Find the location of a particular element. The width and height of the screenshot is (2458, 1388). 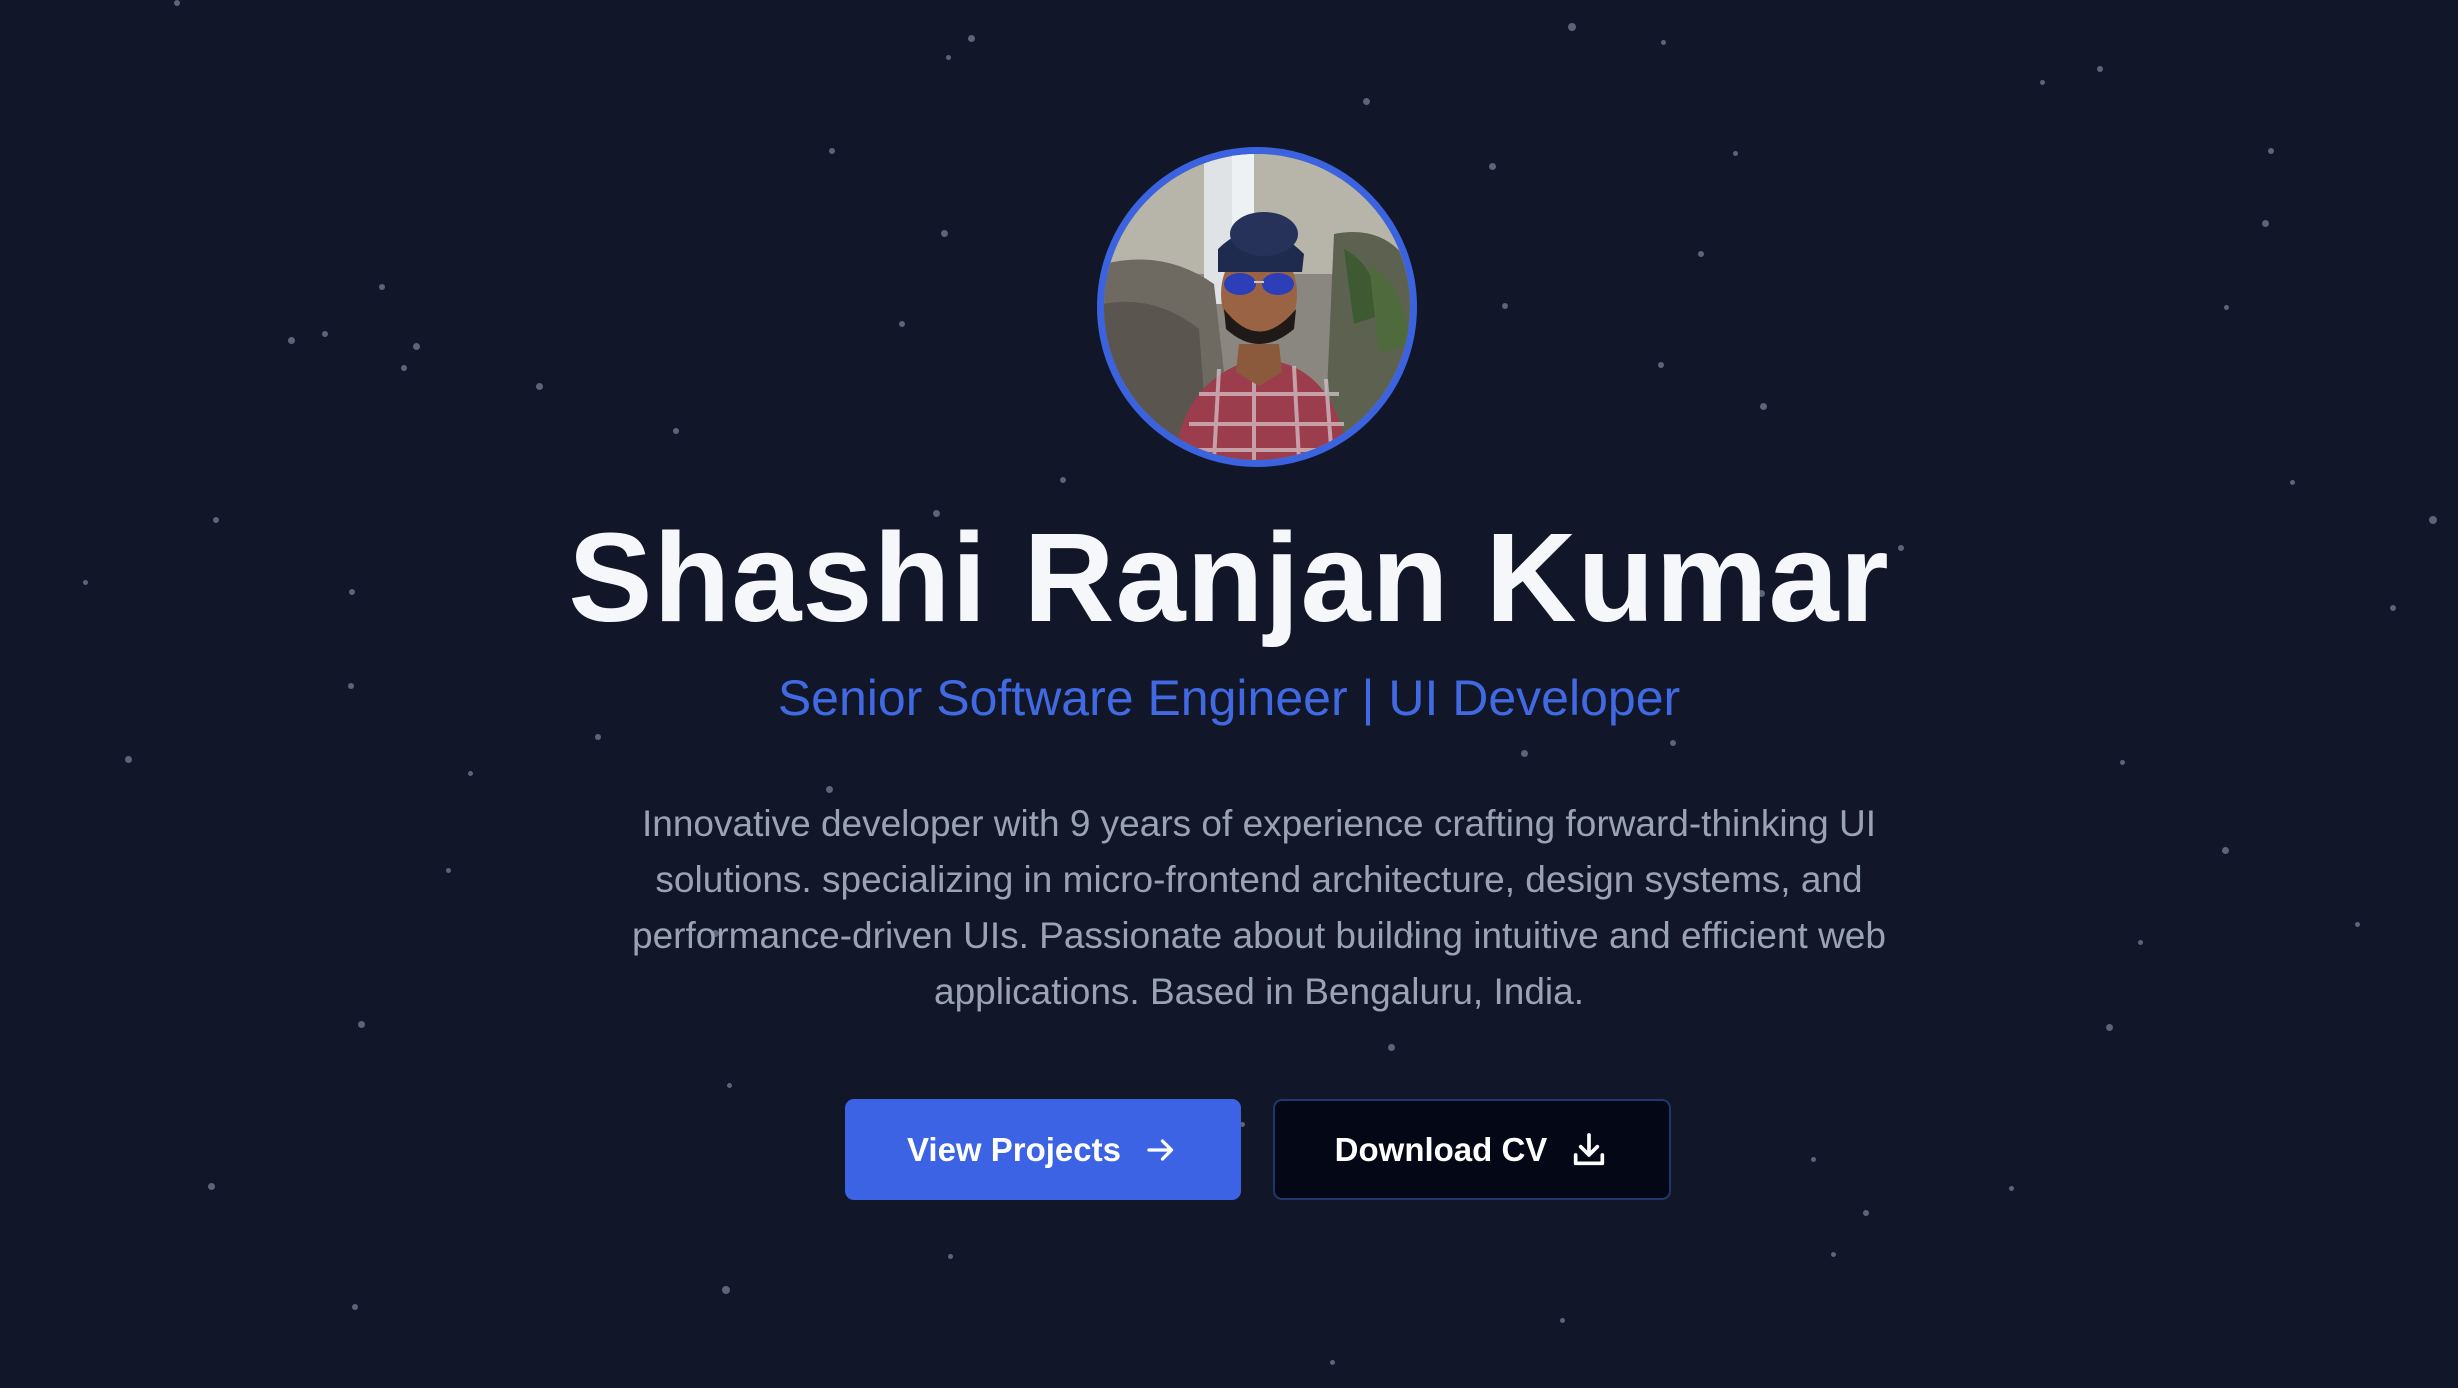

profile-avatar is located at coordinates (1257, 307).